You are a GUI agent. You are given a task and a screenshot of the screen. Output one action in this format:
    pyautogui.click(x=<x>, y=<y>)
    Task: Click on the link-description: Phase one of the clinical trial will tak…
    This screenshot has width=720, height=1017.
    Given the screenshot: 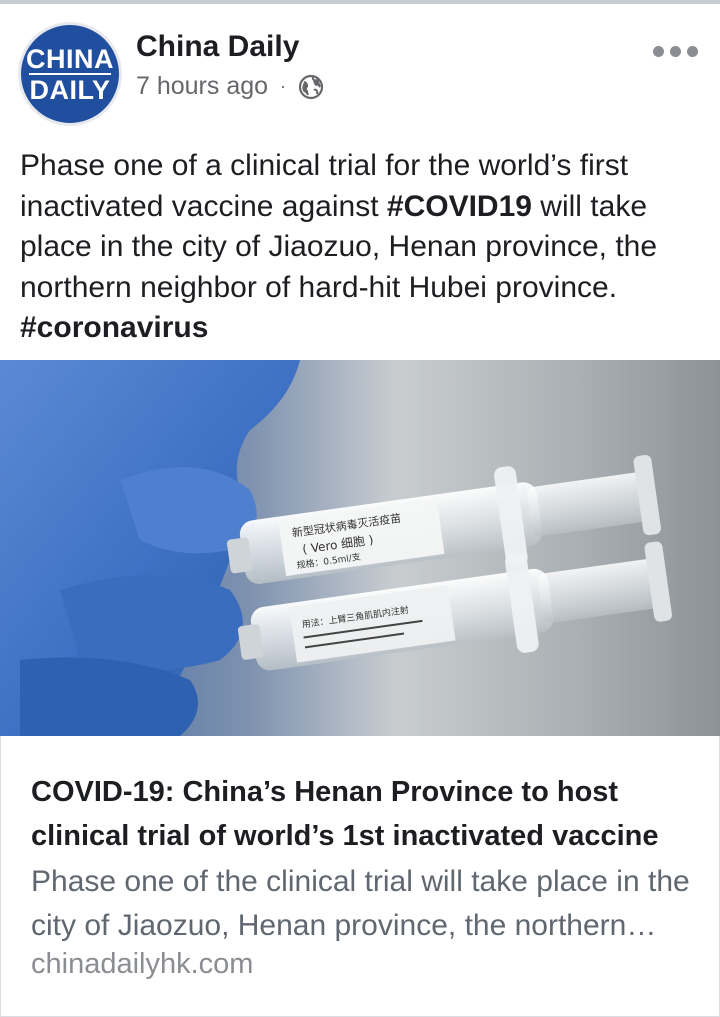 What is the action you would take?
    pyautogui.click(x=360, y=903)
    